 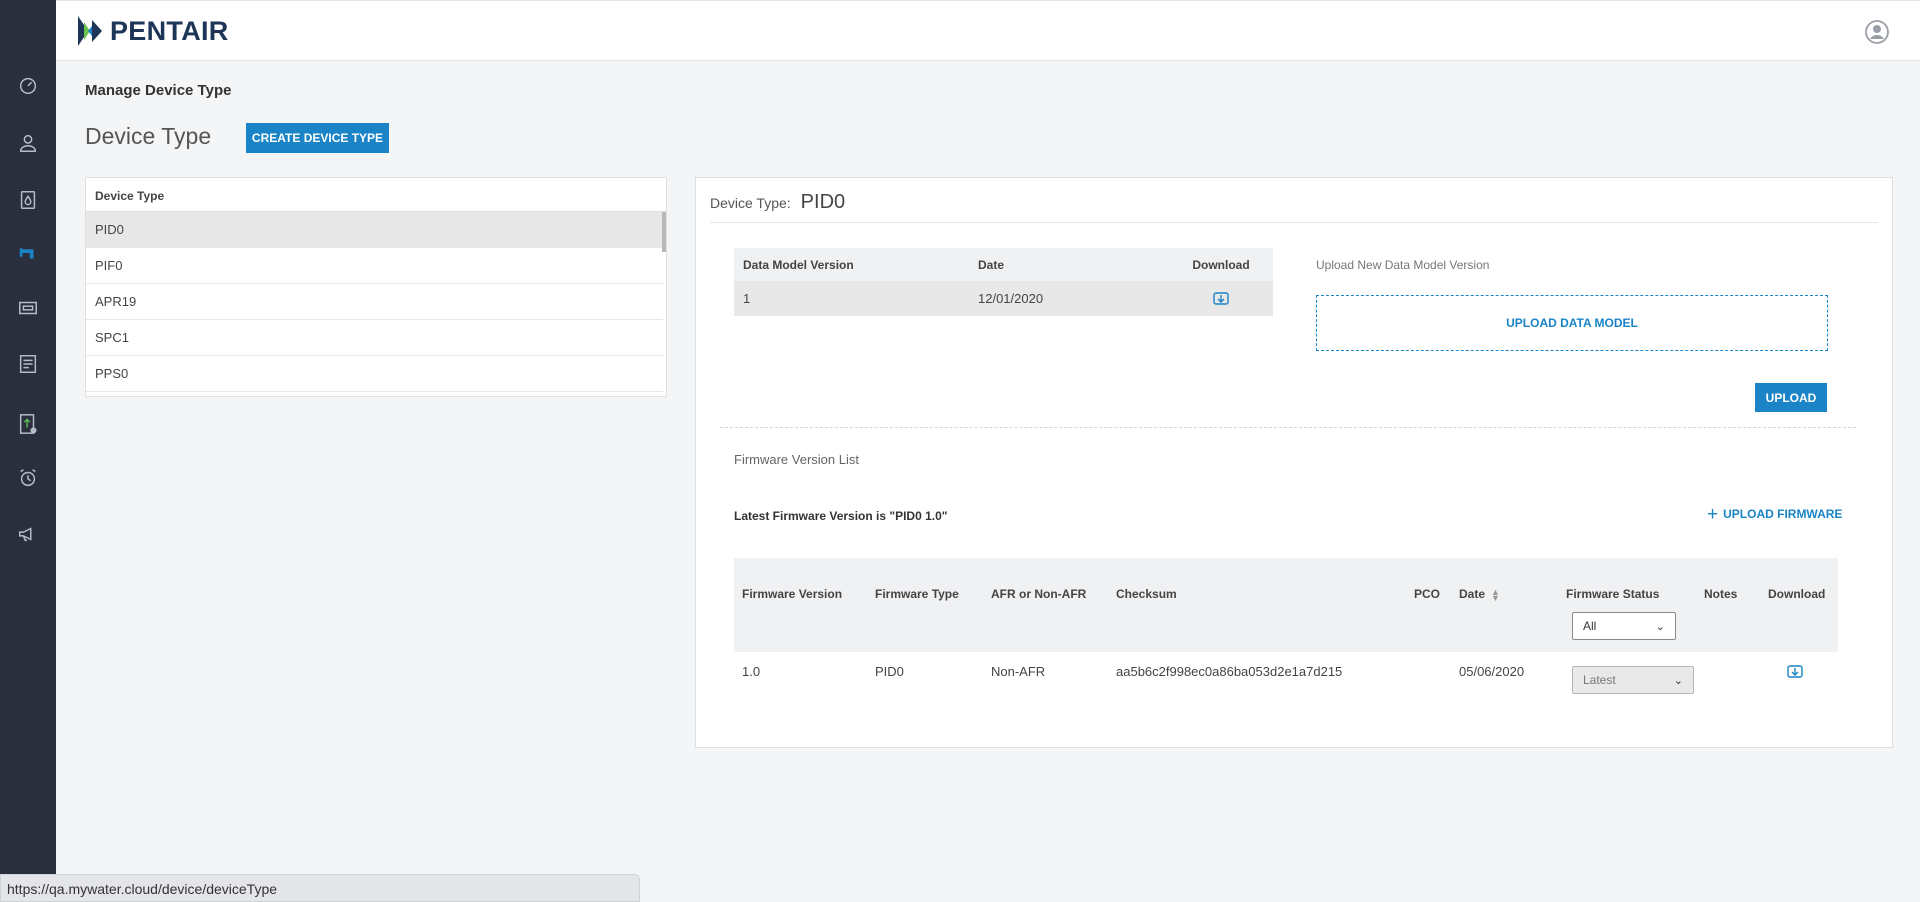 What do you see at coordinates (374, 266) in the screenshot?
I see `device-type-row: PIF0` at bounding box center [374, 266].